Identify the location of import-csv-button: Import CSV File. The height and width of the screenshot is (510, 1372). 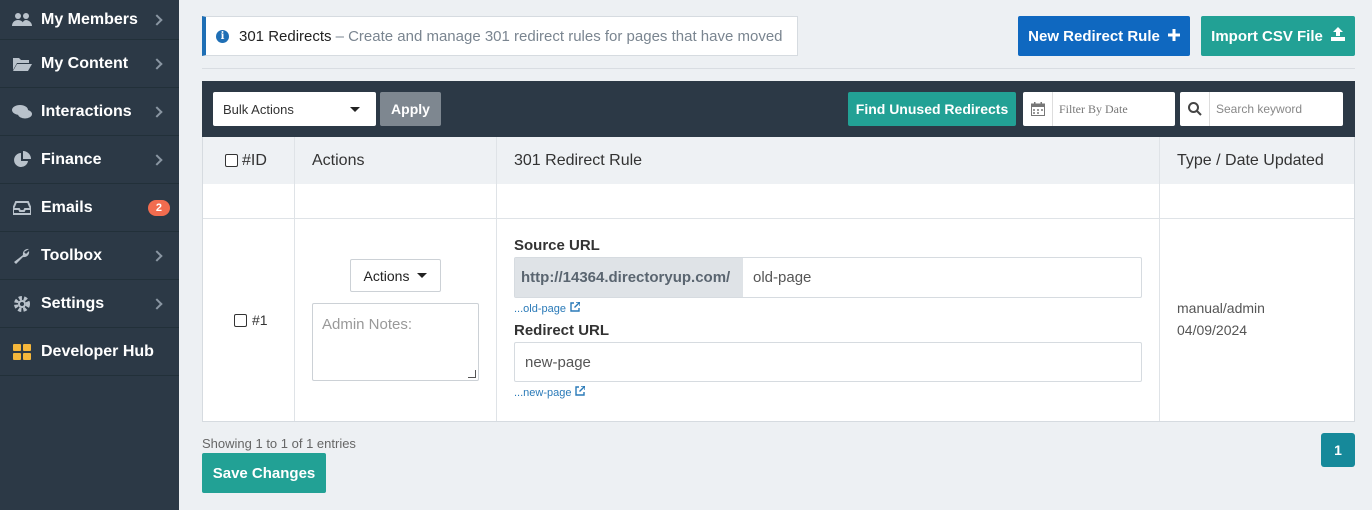
(1278, 36).